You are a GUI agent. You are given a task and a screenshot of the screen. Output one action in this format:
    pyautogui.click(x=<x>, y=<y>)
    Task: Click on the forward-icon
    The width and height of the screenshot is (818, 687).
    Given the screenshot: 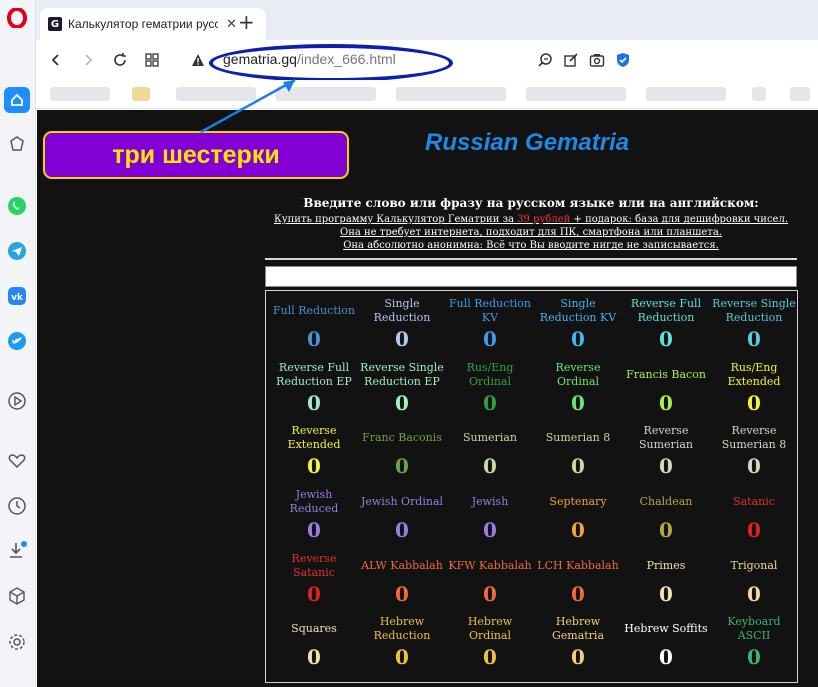 What is the action you would take?
    pyautogui.click(x=88, y=60)
    